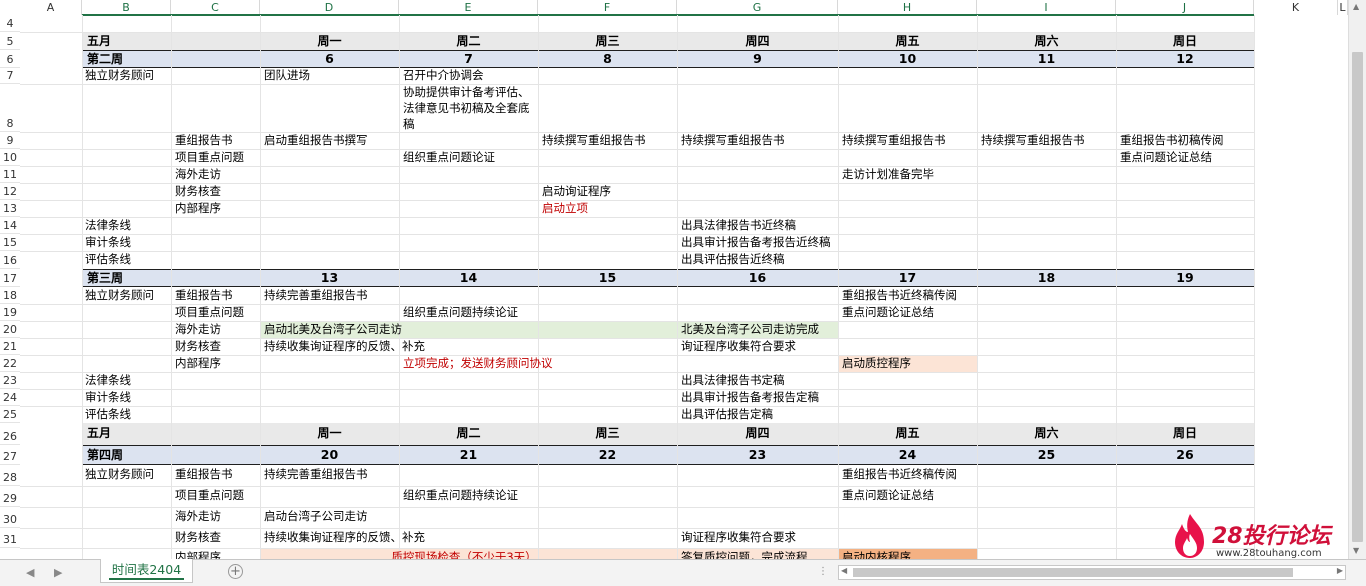 The height and width of the screenshot is (586, 1366). I want to click on cell-g14: 出具法律报告书近终稿, so click(738, 225).